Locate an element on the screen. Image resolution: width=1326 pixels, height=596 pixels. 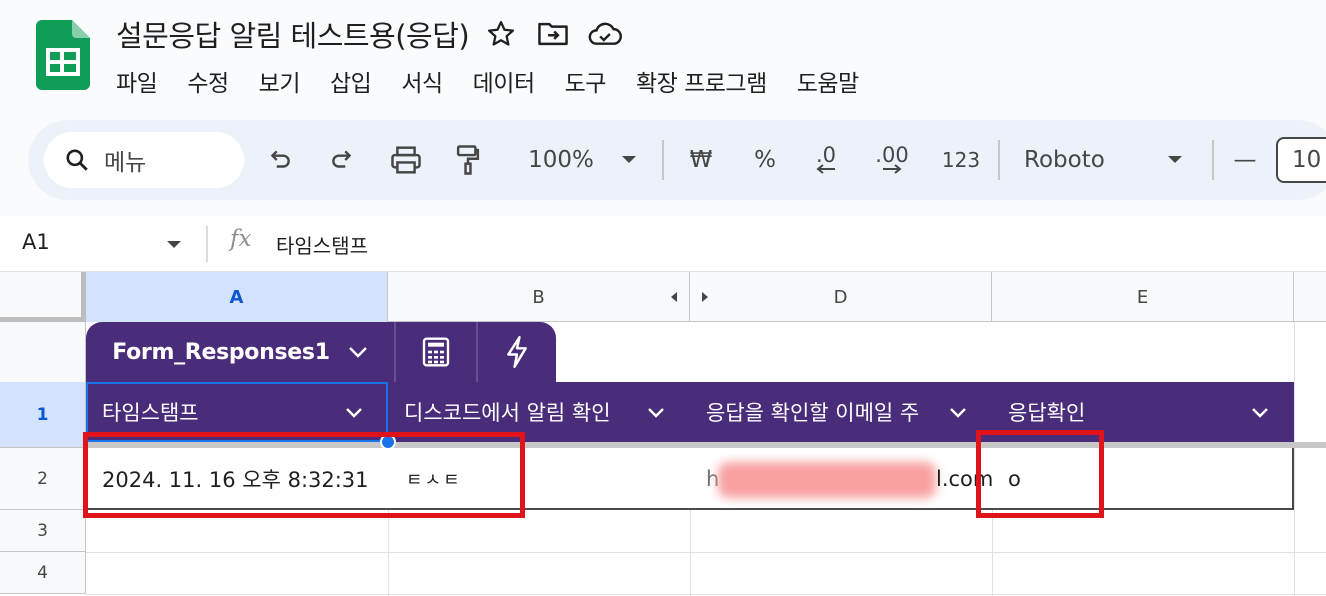
expand-right-icon is located at coordinates (705, 297).